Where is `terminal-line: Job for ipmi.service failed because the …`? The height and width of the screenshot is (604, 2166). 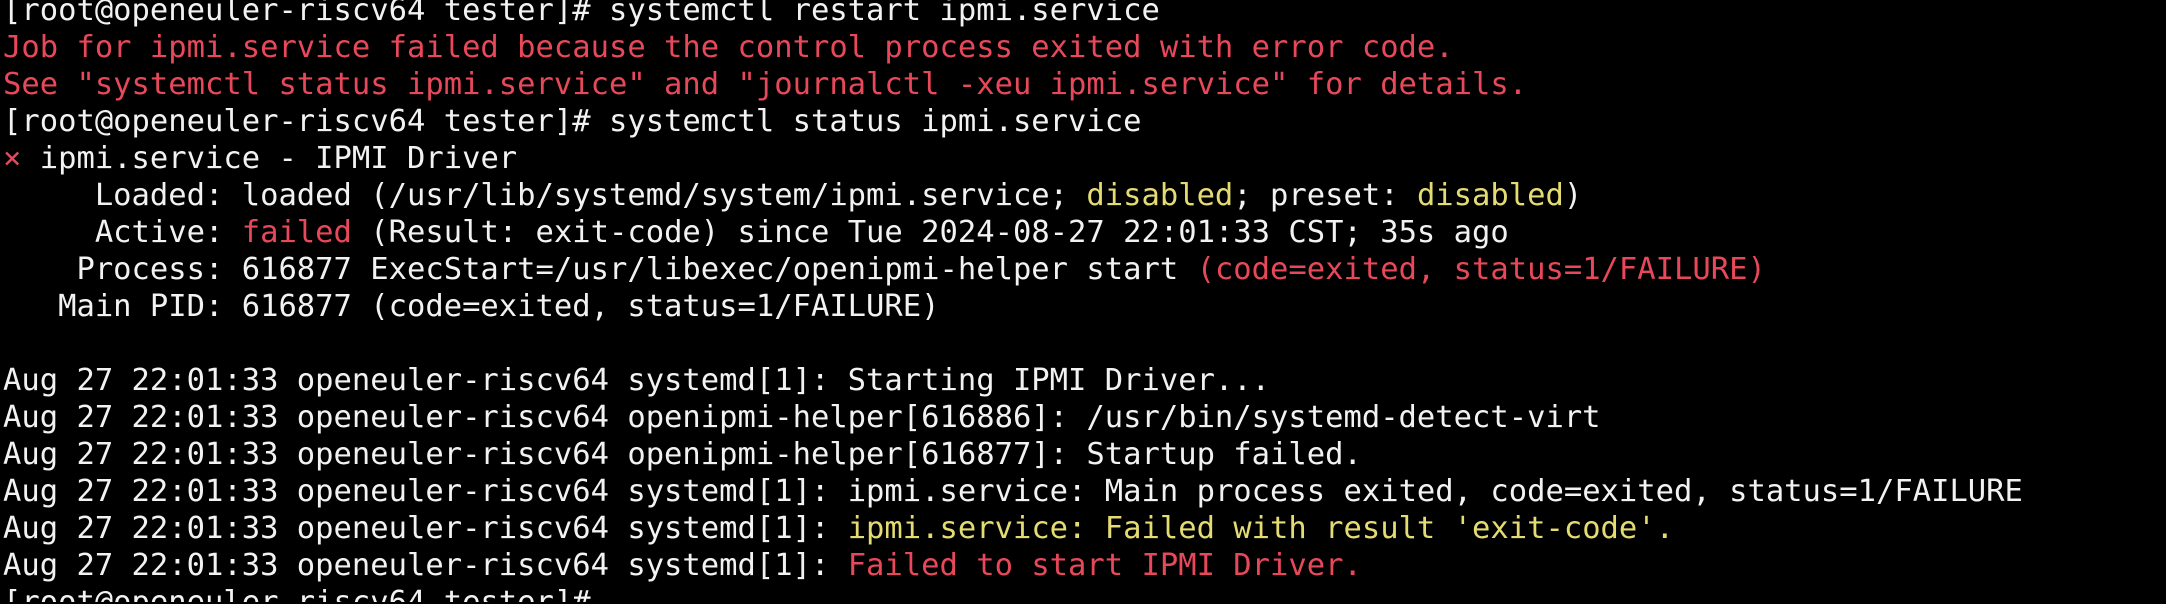 terminal-line: Job for ipmi.service failed because the … is located at coordinates (1084, 47).